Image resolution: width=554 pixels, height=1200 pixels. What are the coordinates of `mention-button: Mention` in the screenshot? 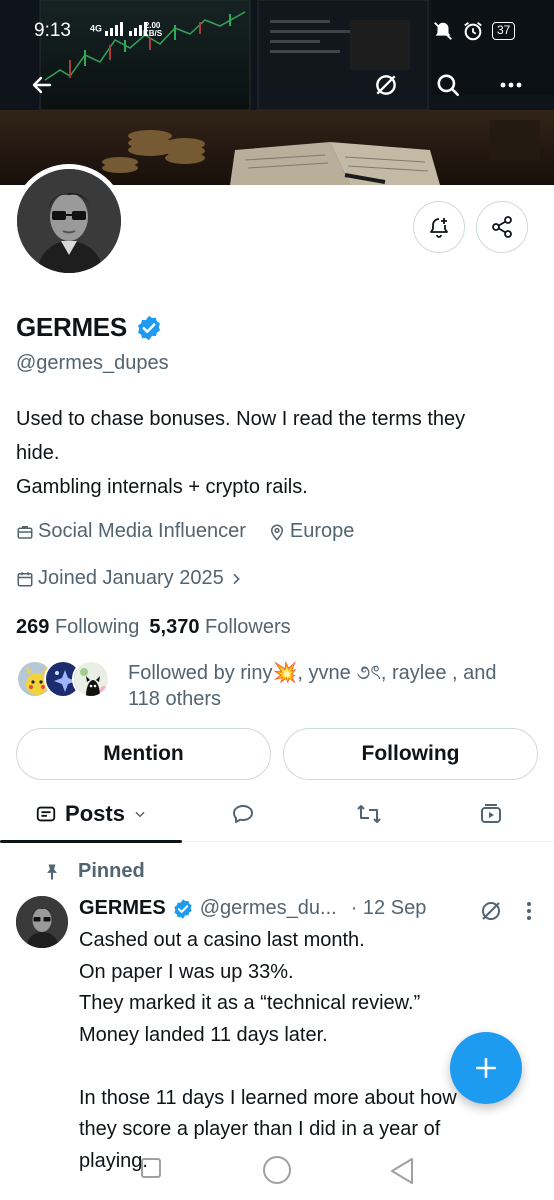 It's located at (143, 754).